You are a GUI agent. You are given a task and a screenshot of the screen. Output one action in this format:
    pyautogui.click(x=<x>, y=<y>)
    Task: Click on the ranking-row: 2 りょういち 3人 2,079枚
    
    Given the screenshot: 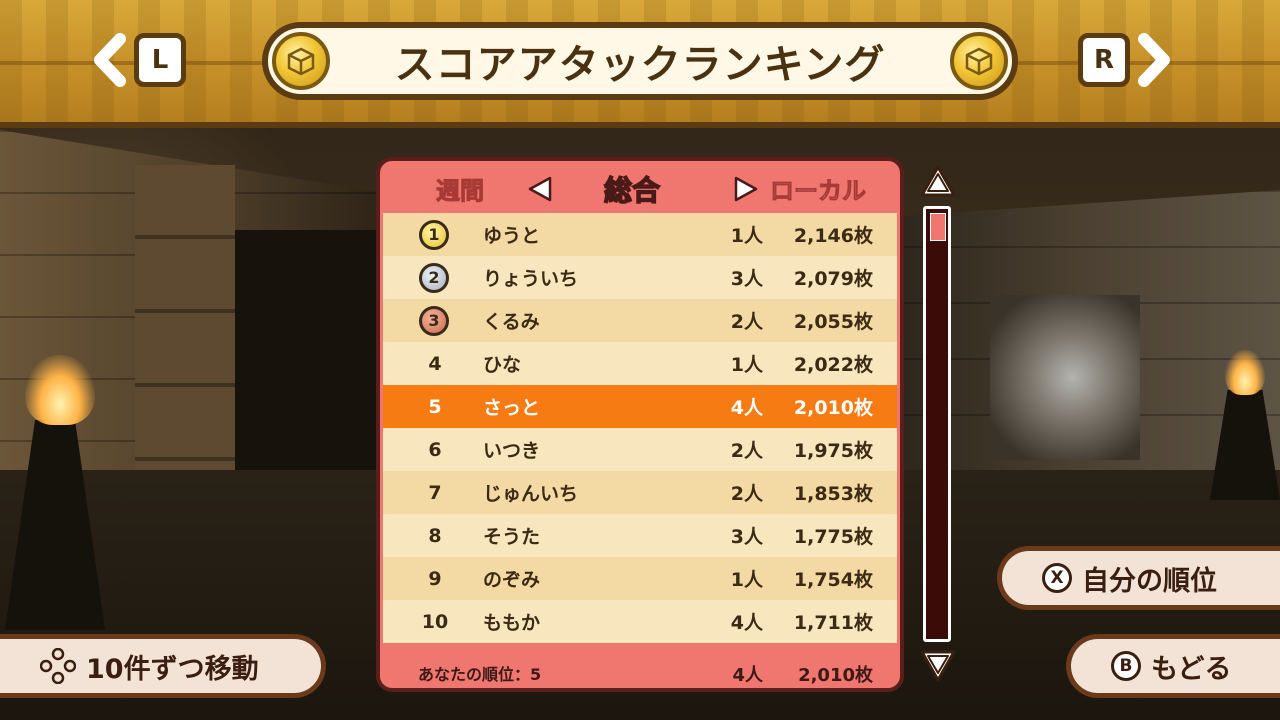 What is the action you would take?
    pyautogui.click(x=640, y=277)
    